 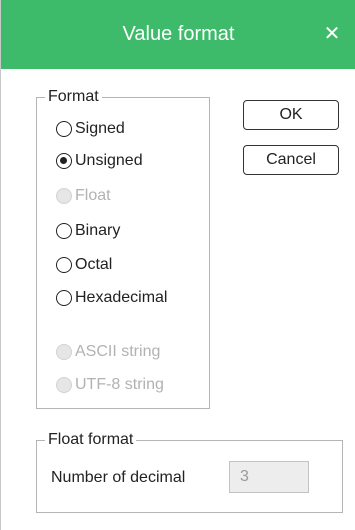 I want to click on radio-label-octal: Octal, so click(x=94, y=264).